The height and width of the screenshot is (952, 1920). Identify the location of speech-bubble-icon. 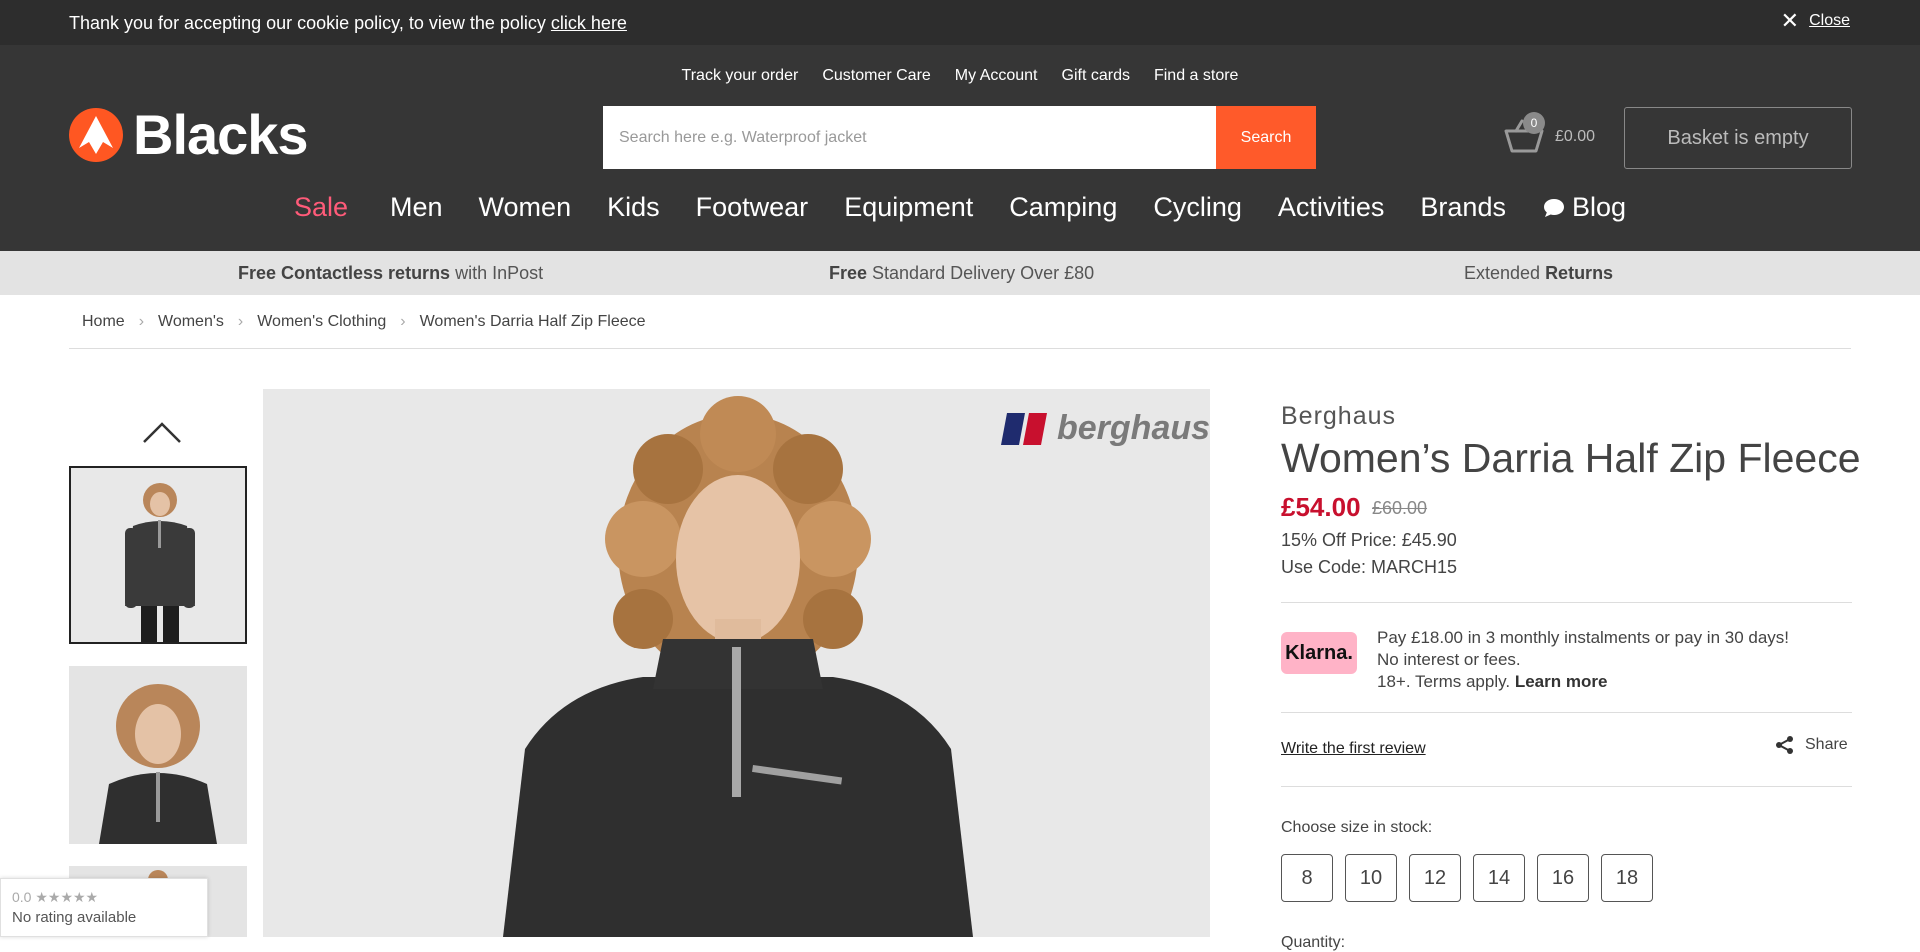
(1553, 207).